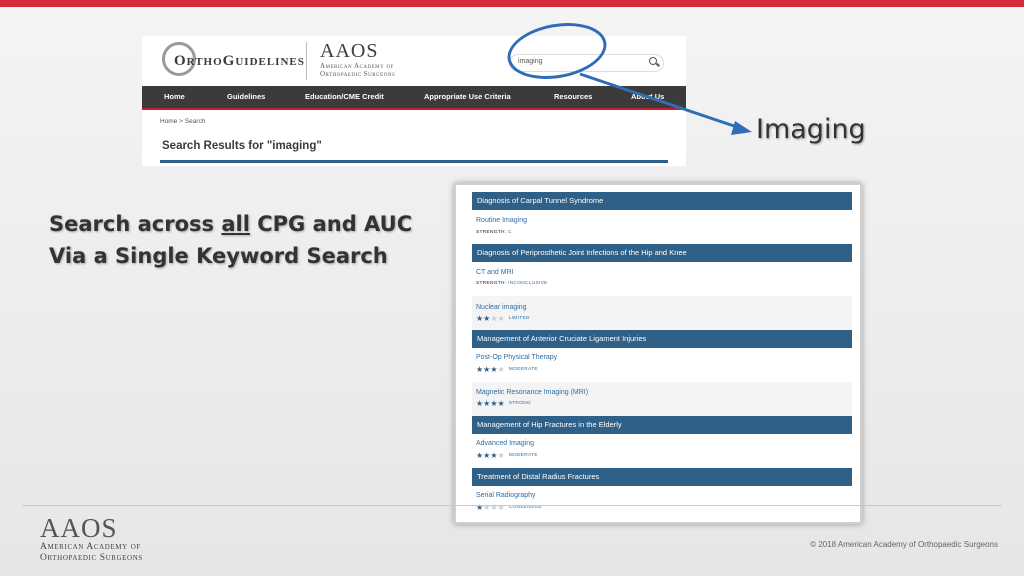 This screenshot has height=576, width=1024. What do you see at coordinates (494, 232) in the screenshot?
I see `strength-text: STRENGTH: C` at bounding box center [494, 232].